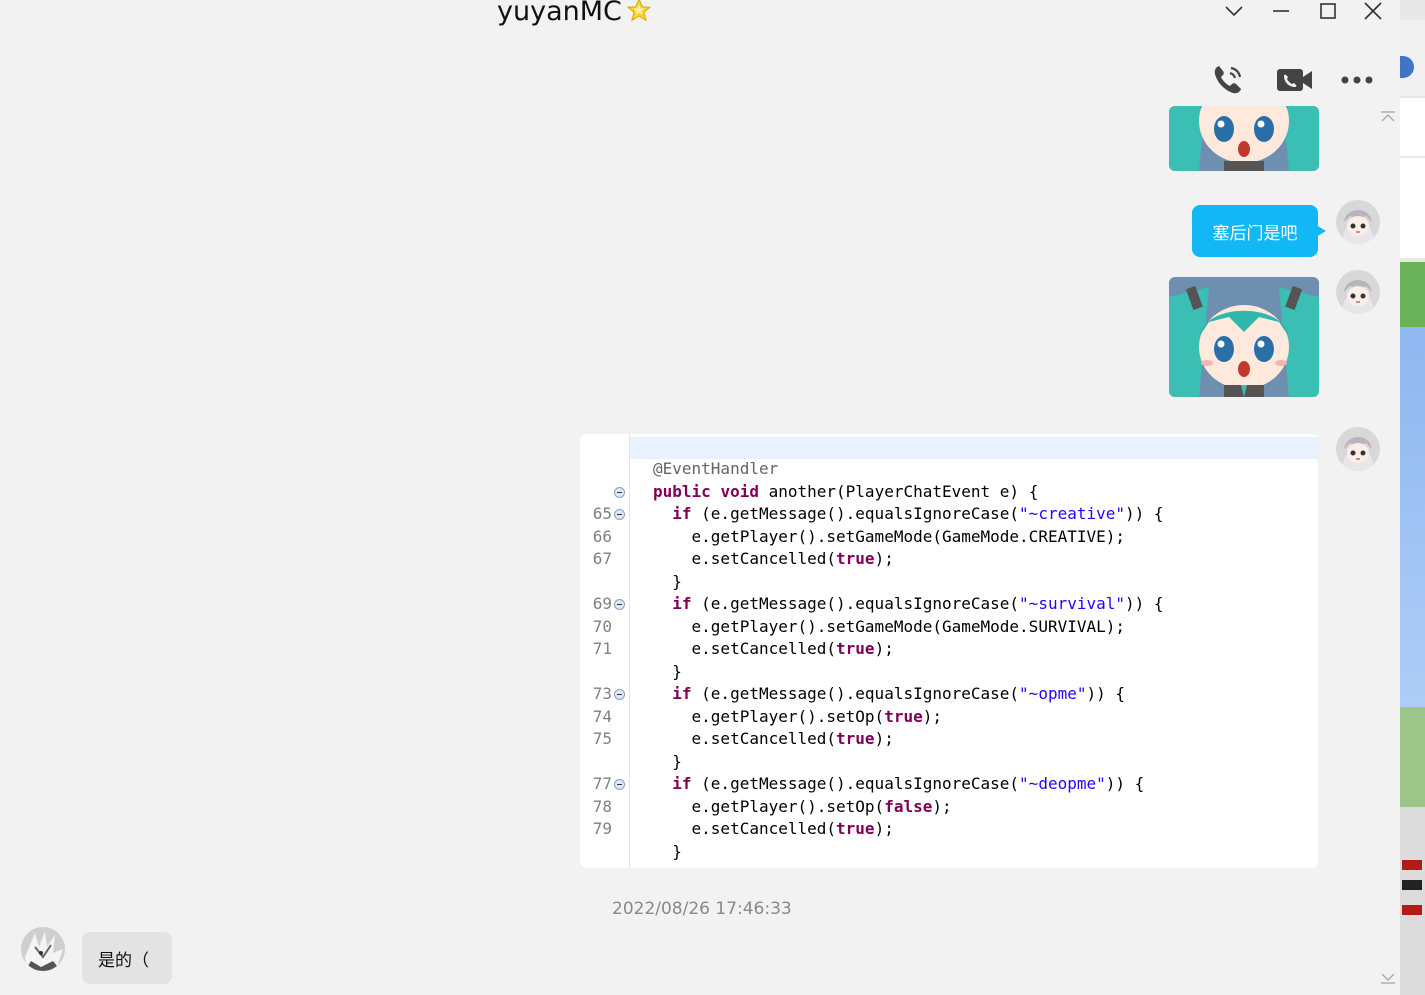 This screenshot has height=995, width=1425. I want to click on code-line: 67 e.setCancelled(true);, so click(949, 559).